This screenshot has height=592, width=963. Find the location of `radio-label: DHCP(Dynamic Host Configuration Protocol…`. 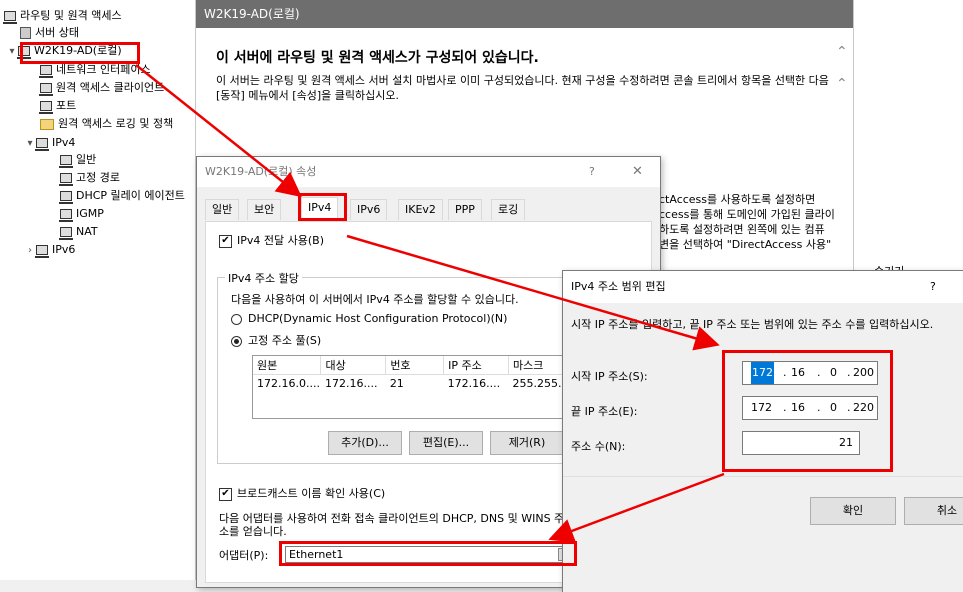

radio-label: DHCP(Dynamic Host Configuration Protocol… is located at coordinates (378, 318).